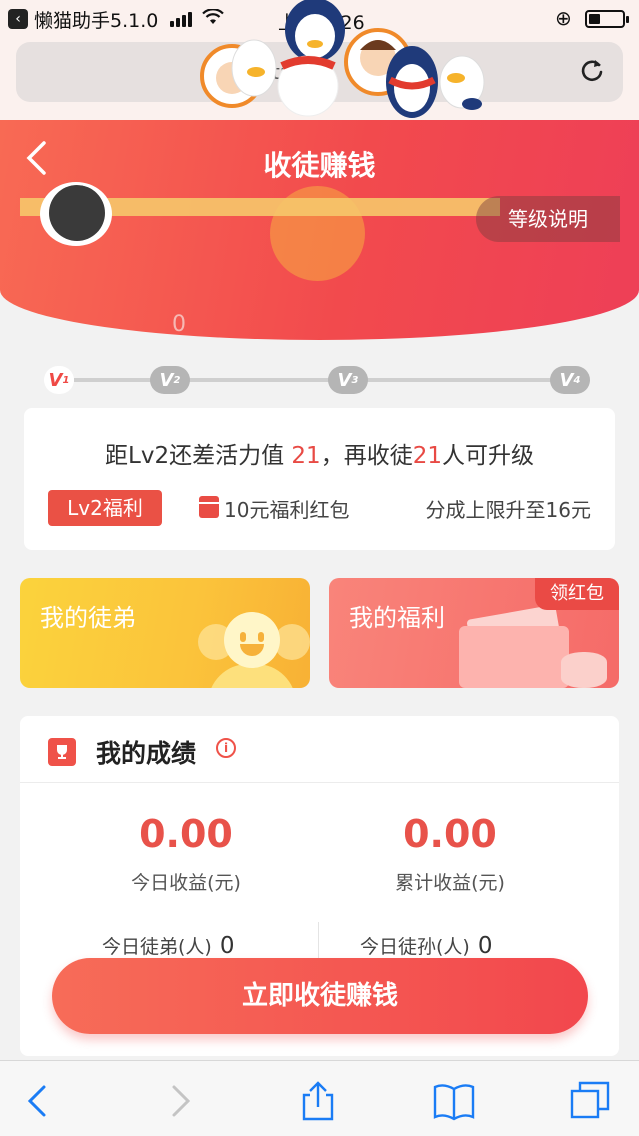 This screenshot has height=1136, width=639. I want to click on upgrade-text-suffix: 人可升级, so click(487, 456).